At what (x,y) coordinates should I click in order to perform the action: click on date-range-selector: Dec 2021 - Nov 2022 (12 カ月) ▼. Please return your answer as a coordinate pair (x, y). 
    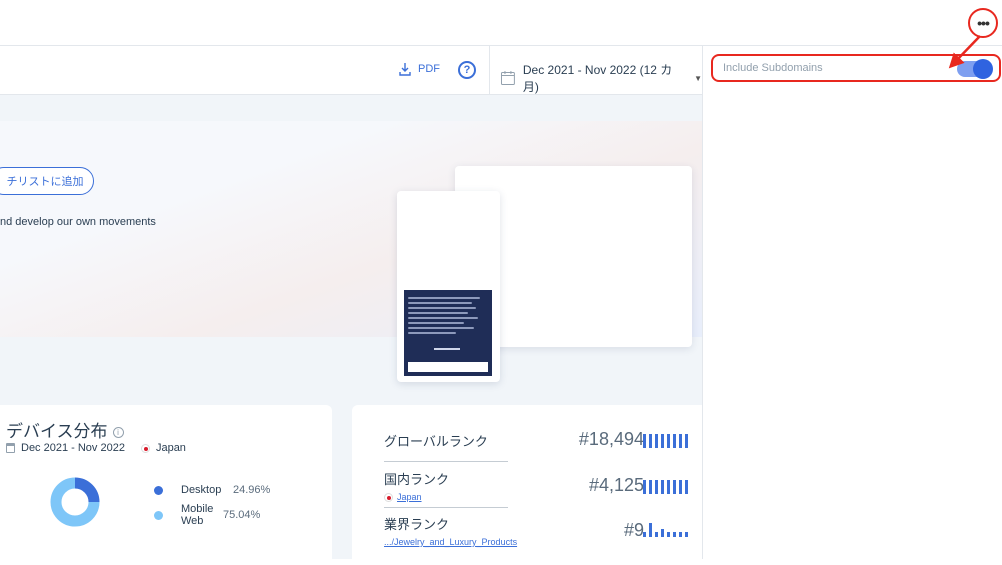
    Looking at the image, I should click on (601, 78).